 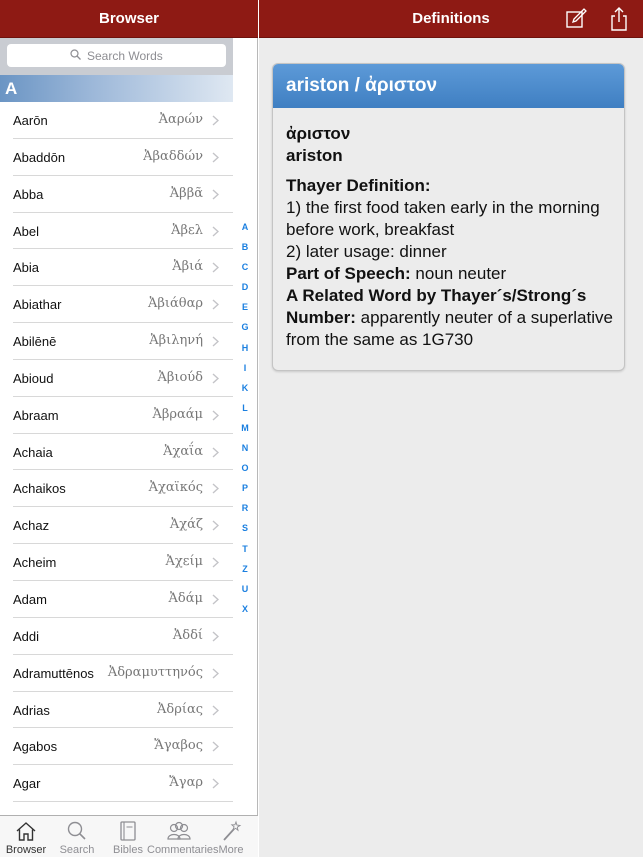 What do you see at coordinates (180, 119) in the screenshot?
I see `word-greek: Ἀαρών` at bounding box center [180, 119].